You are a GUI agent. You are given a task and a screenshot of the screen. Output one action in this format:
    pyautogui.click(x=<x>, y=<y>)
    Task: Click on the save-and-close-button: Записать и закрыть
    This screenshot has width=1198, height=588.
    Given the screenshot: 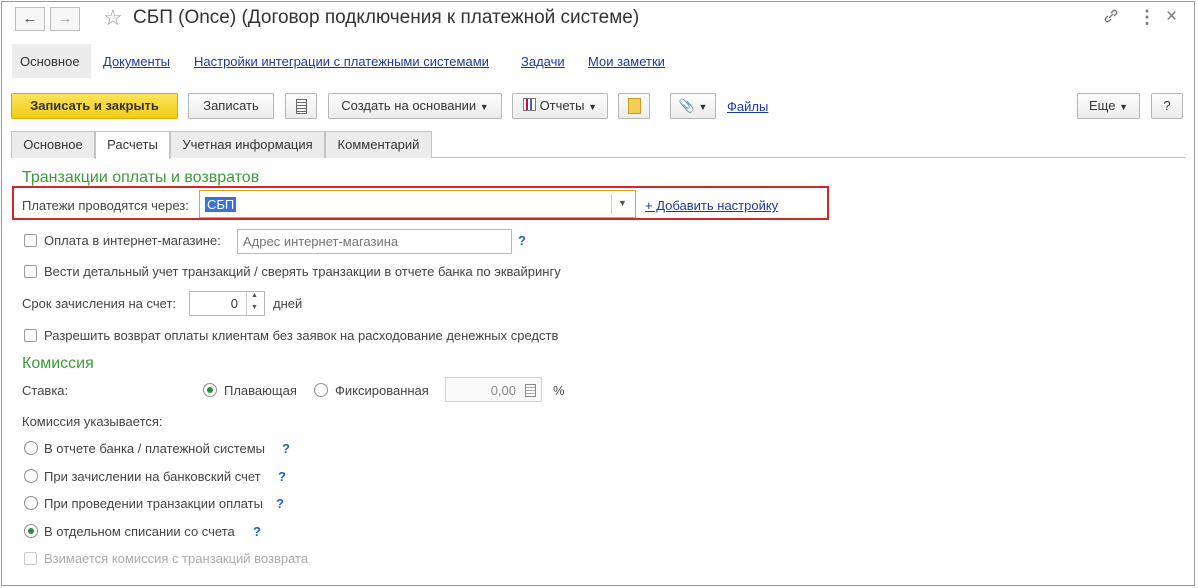 What is the action you would take?
    pyautogui.click(x=94, y=106)
    